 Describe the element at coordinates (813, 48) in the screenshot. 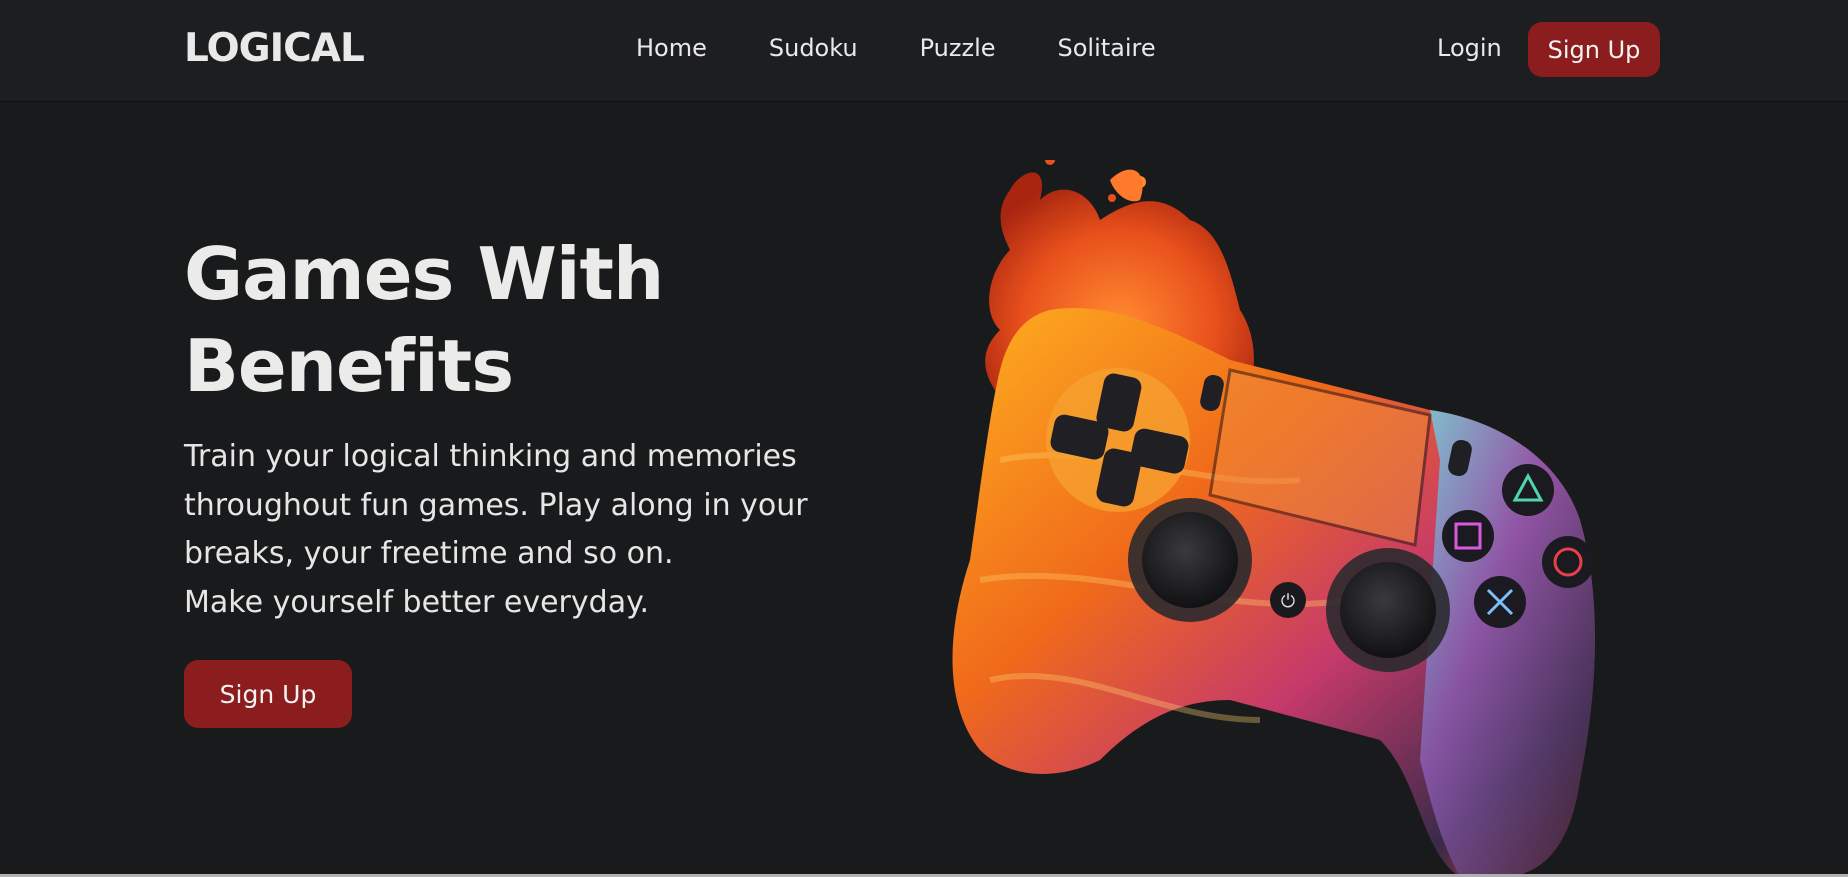

I see `nav-link-sudoku: Sudoku` at that location.